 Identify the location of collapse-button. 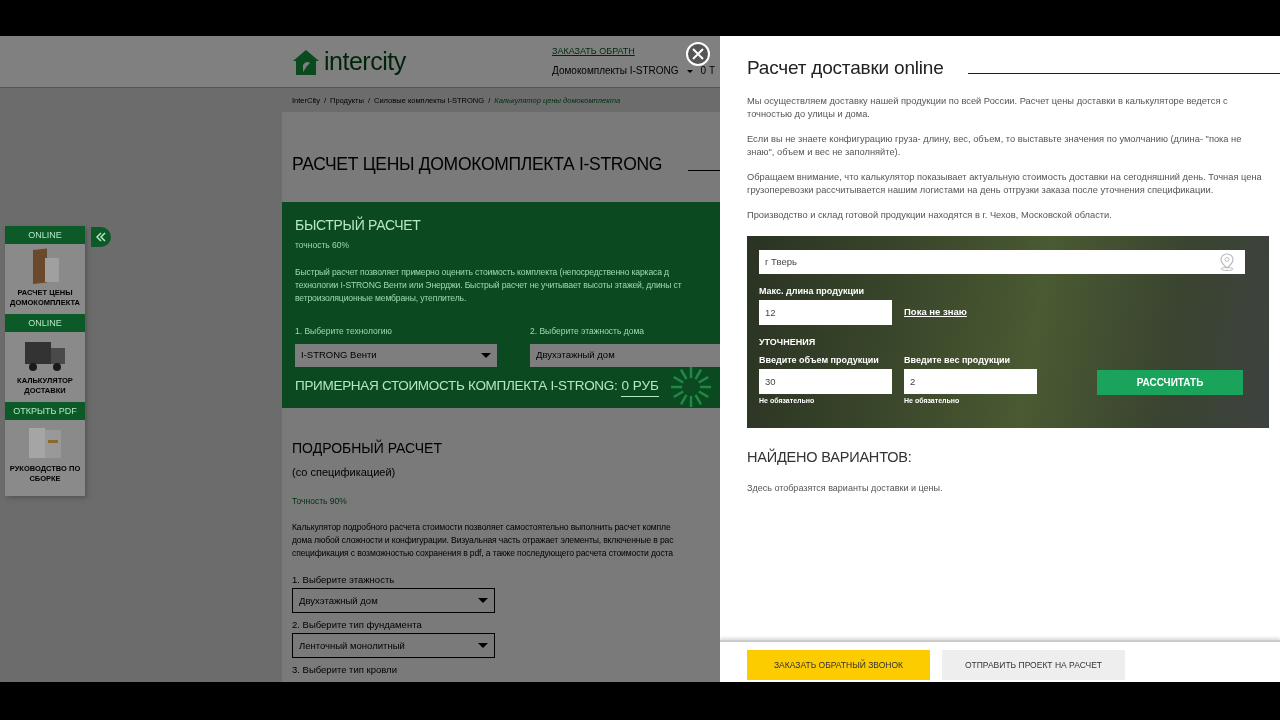
(101, 237).